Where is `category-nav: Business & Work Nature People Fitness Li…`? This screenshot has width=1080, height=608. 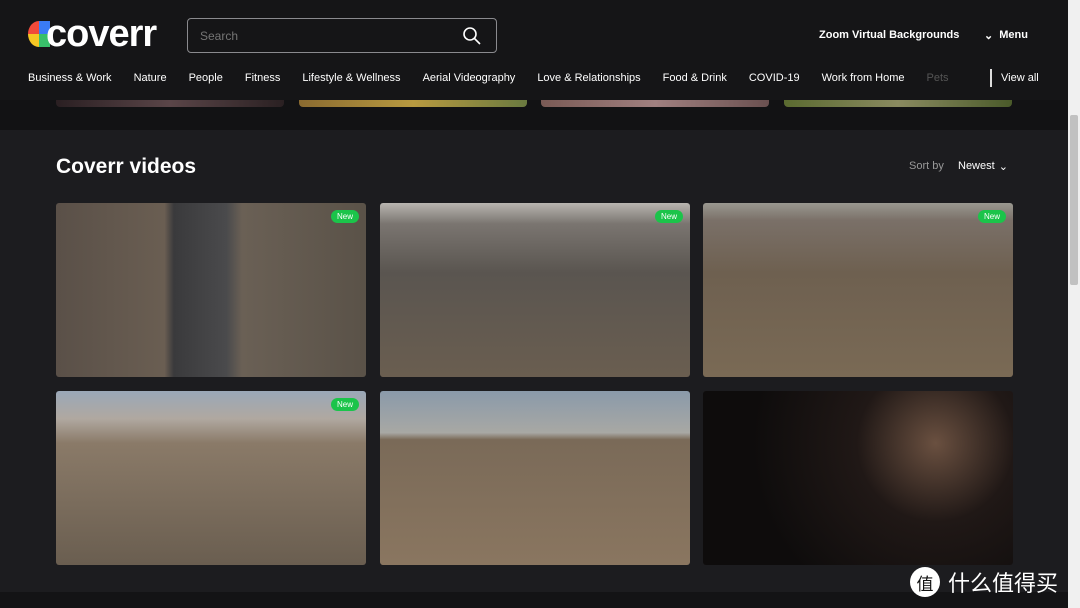 category-nav: Business & Work Nature People Fitness Li… is located at coordinates (499, 78).